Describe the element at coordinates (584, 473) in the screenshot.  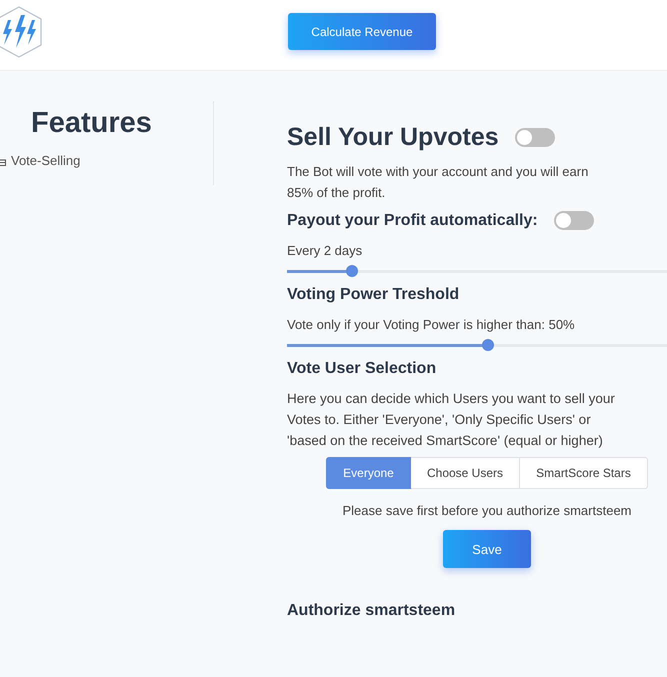
I see `selection-tab: SmartScore Stars` at that location.